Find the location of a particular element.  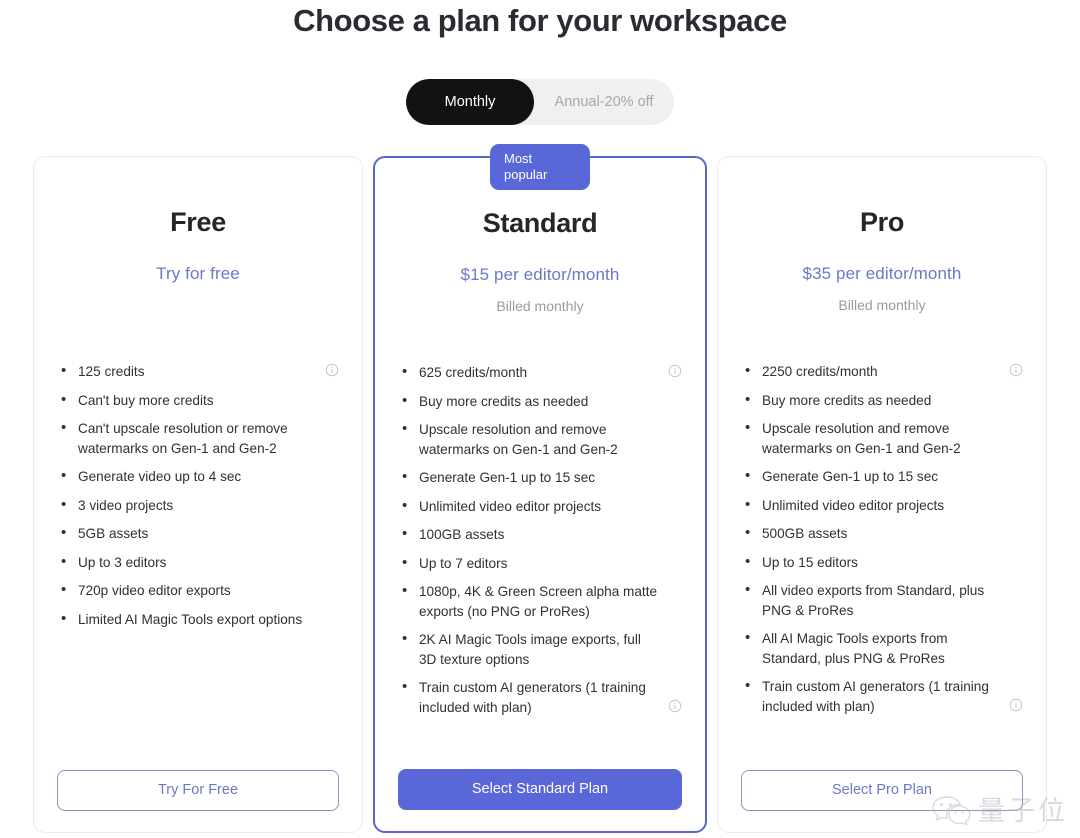

billing-toggle-monthly: Monthly is located at coordinates (470, 102).